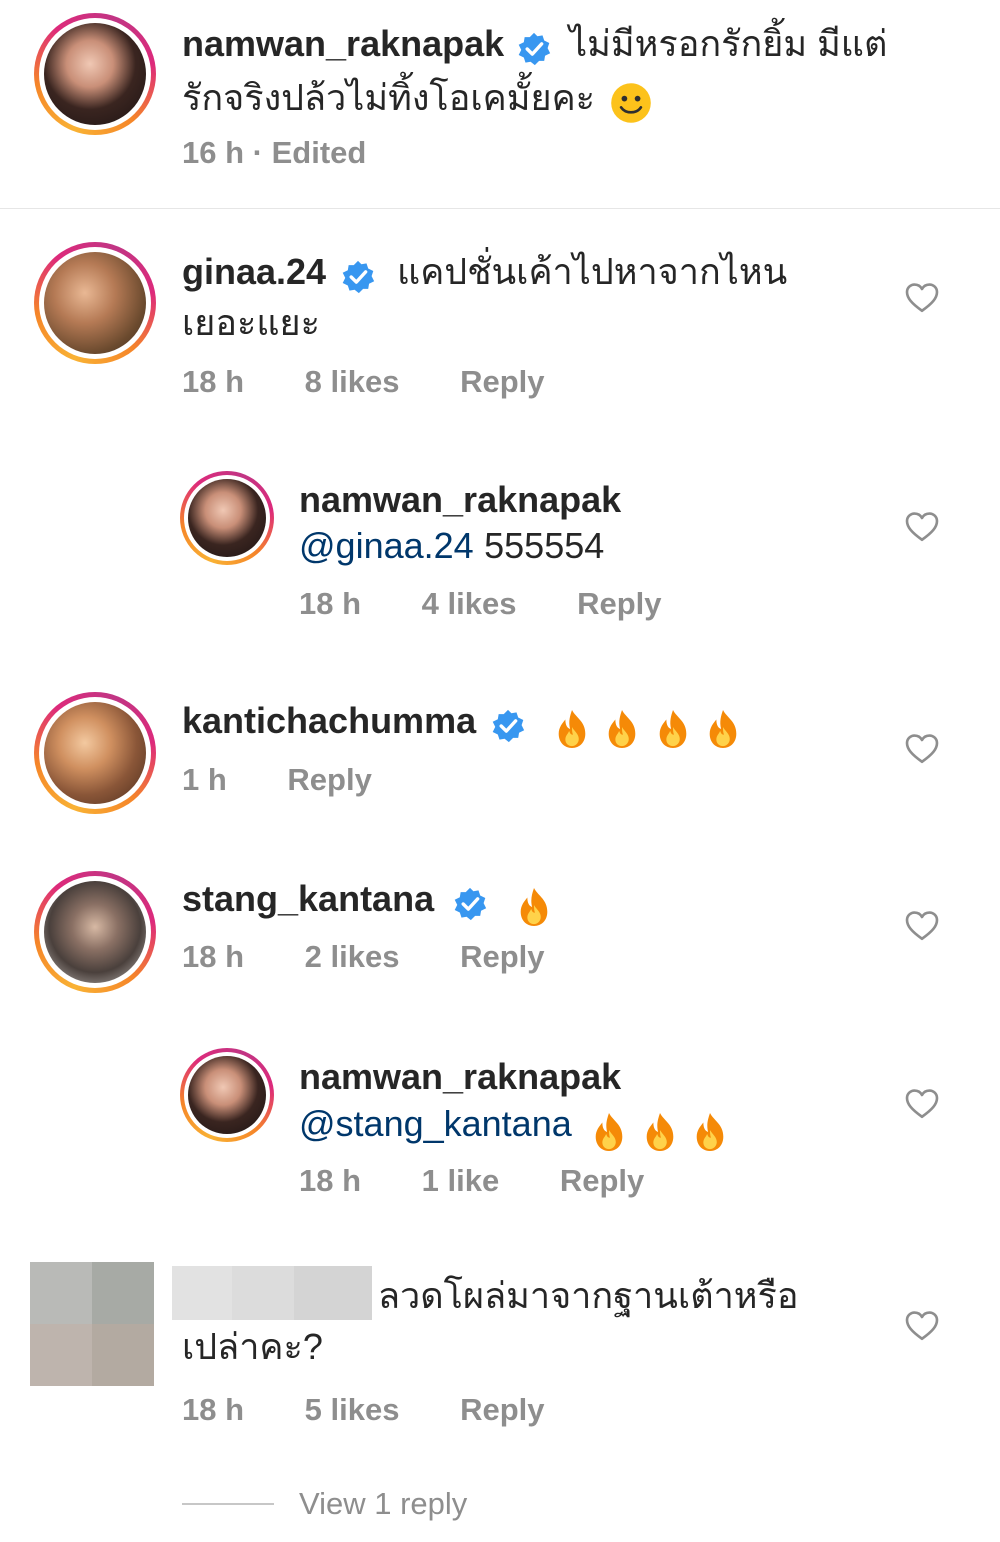 This screenshot has width=1000, height=1542. Describe the element at coordinates (204, 779) in the screenshot. I see `comment-time: 1 h` at that location.